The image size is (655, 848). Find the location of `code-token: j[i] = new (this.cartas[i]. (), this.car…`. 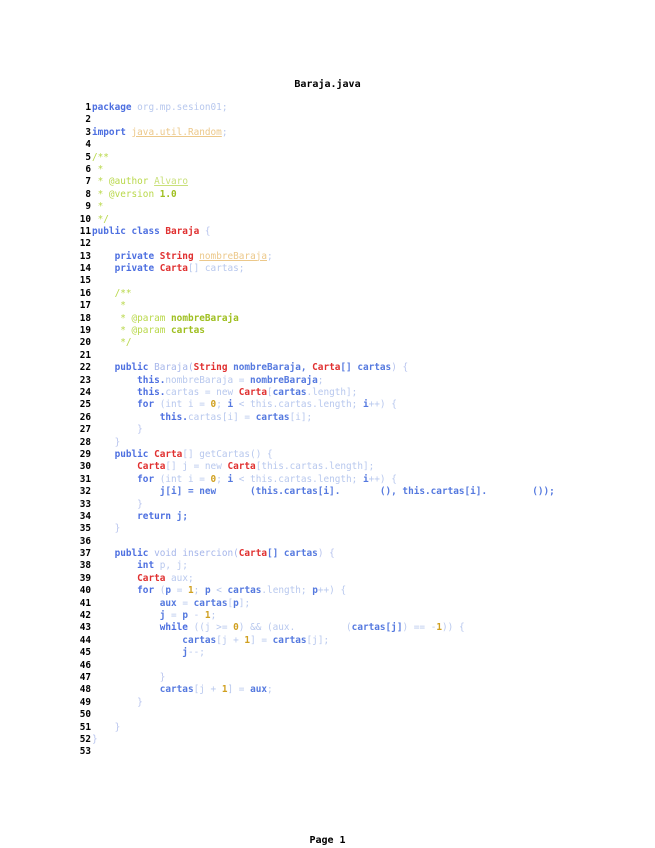

code-token: j[i] = new (this.cartas[i]. (), this.car… is located at coordinates (323, 492).